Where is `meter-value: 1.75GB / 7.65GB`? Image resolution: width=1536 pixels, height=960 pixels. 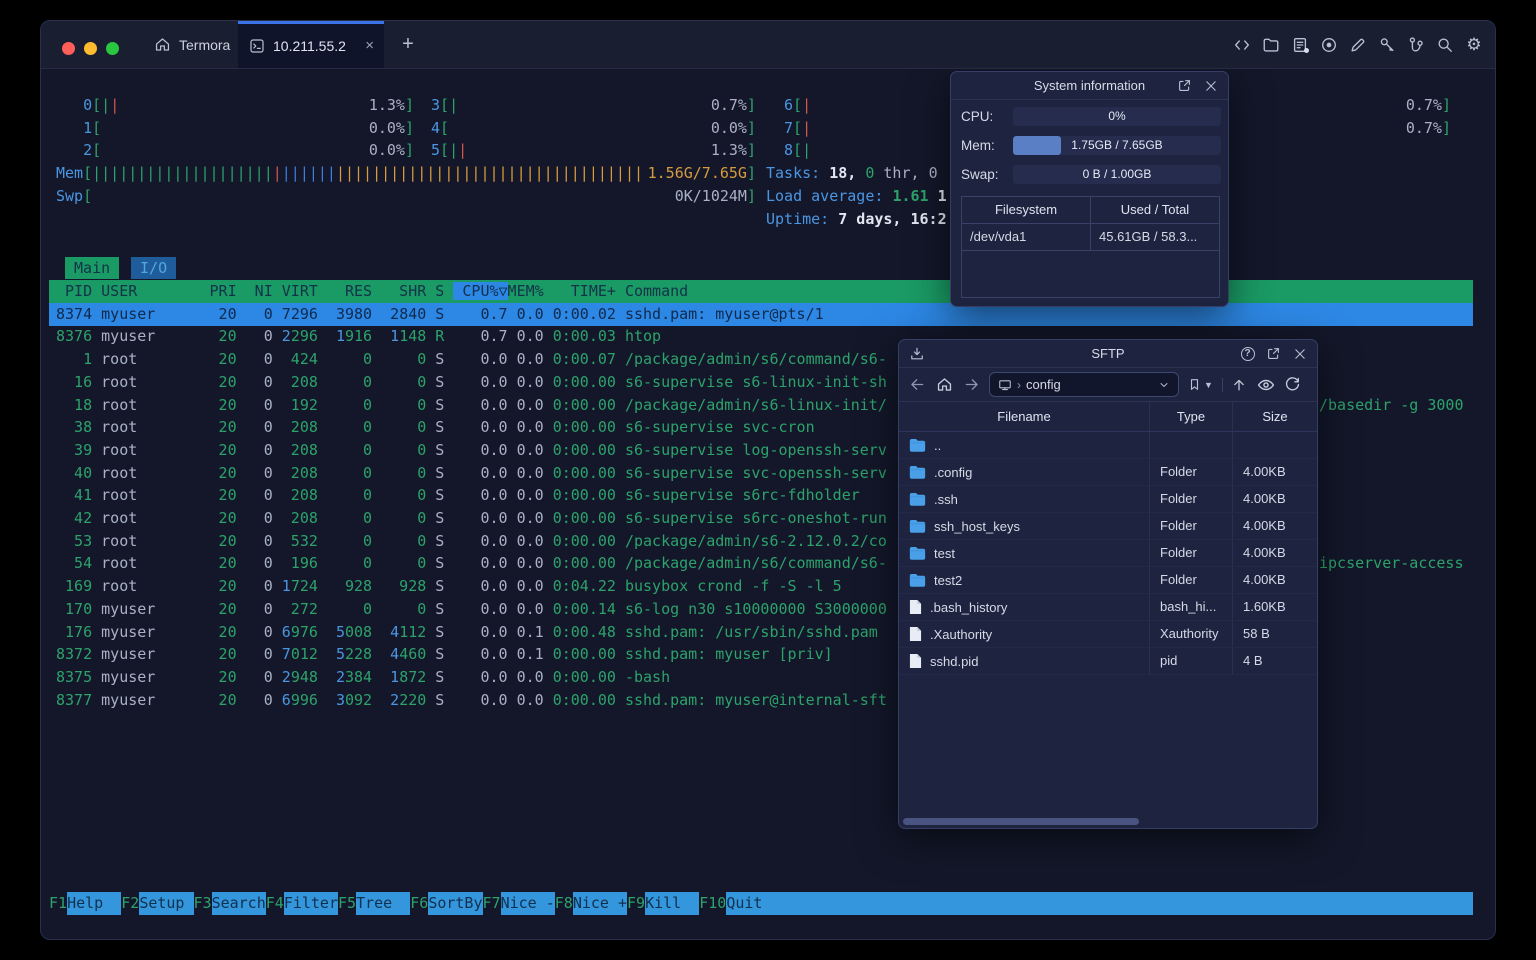
meter-value: 1.75GB / 7.65GB is located at coordinates (1117, 145).